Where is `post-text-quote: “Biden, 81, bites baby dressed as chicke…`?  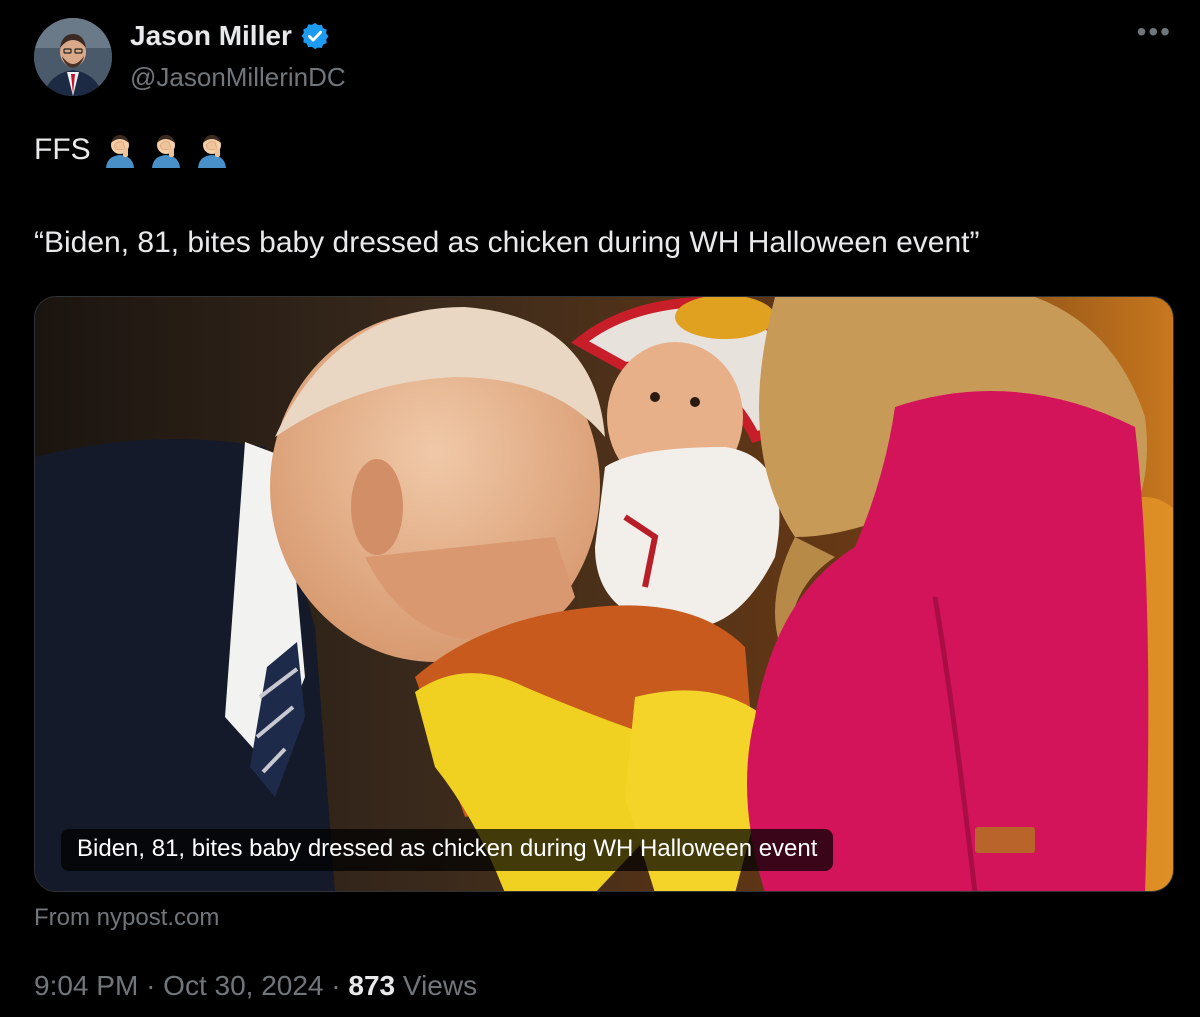
post-text-quote: “Biden, 81, bites baby dressed as chicke… is located at coordinates (507, 242).